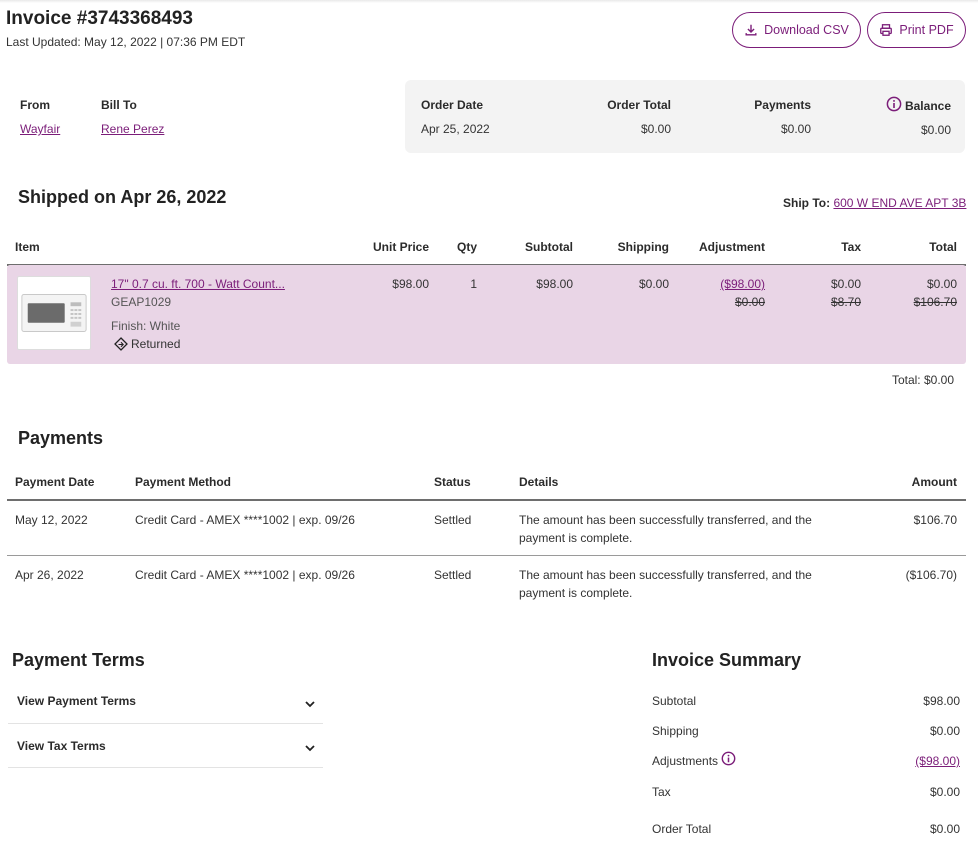 Image resolution: width=978 pixels, height=846 pixels. What do you see at coordinates (653, 284) in the screenshot?
I see `item-shipping: $0.00` at bounding box center [653, 284].